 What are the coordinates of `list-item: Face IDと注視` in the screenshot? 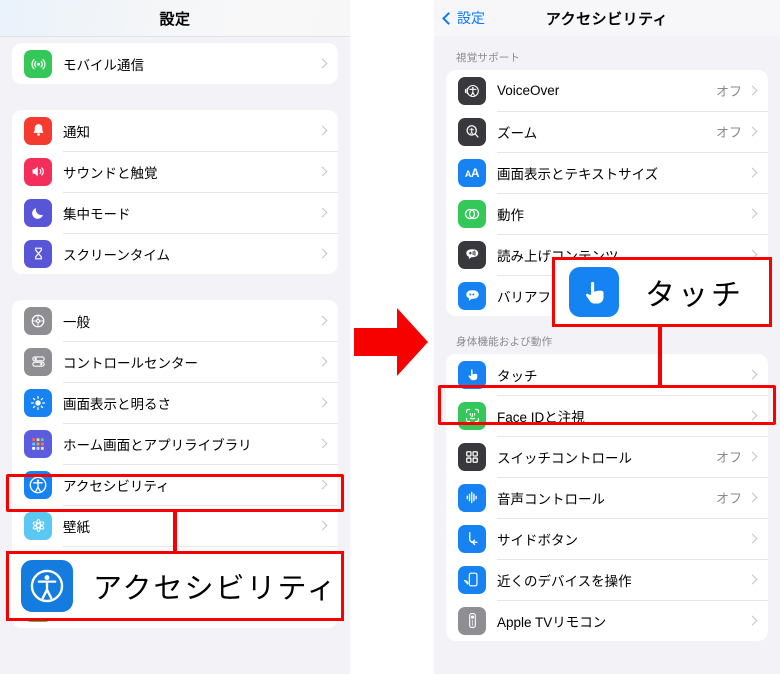 It's located at (607, 415).